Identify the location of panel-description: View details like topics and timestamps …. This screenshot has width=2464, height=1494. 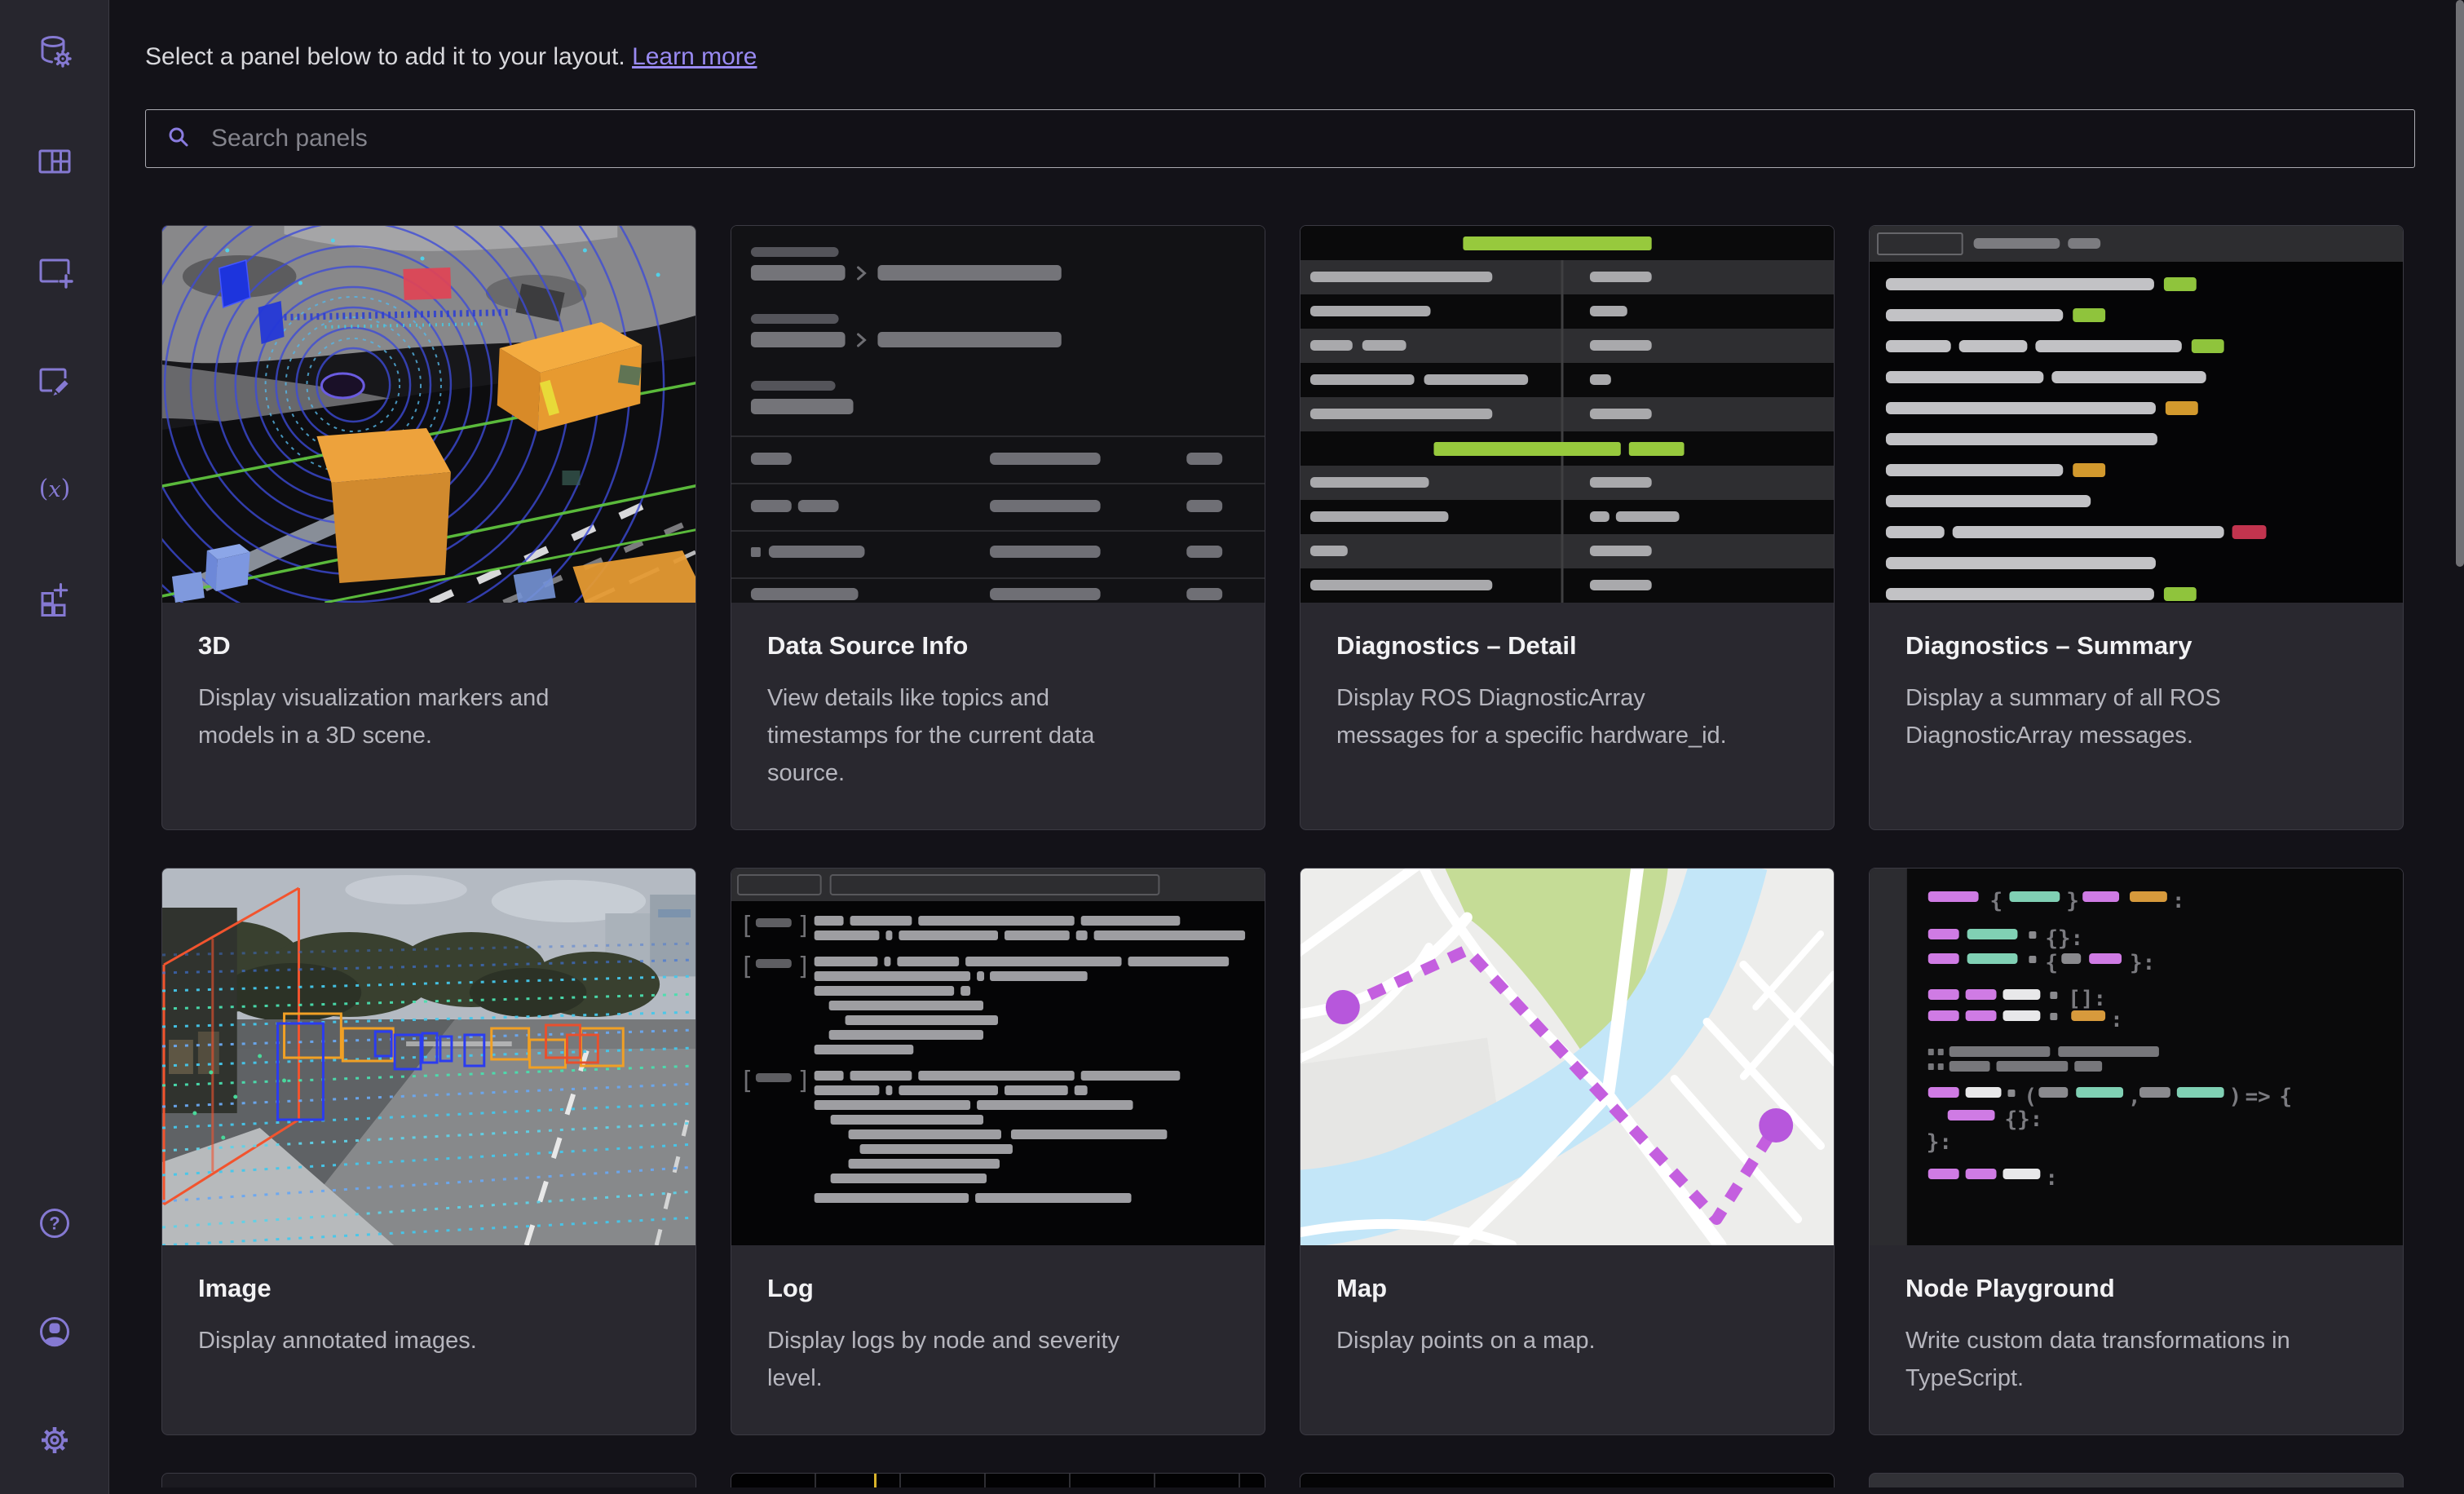
(931, 735).